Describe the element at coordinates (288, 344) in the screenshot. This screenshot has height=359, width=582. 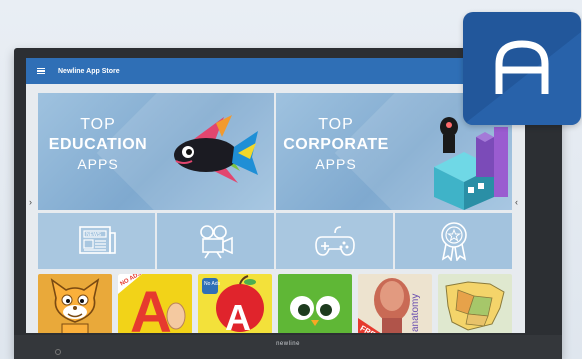
I see `brand-label: newline` at that location.